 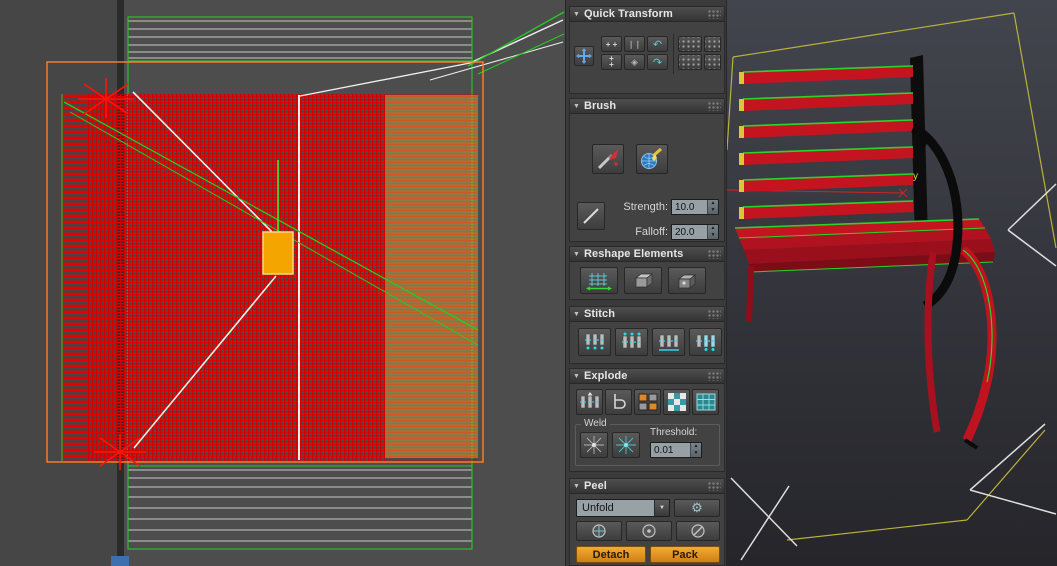 I want to click on rotate-ccw-button: ↶, so click(x=657, y=44).